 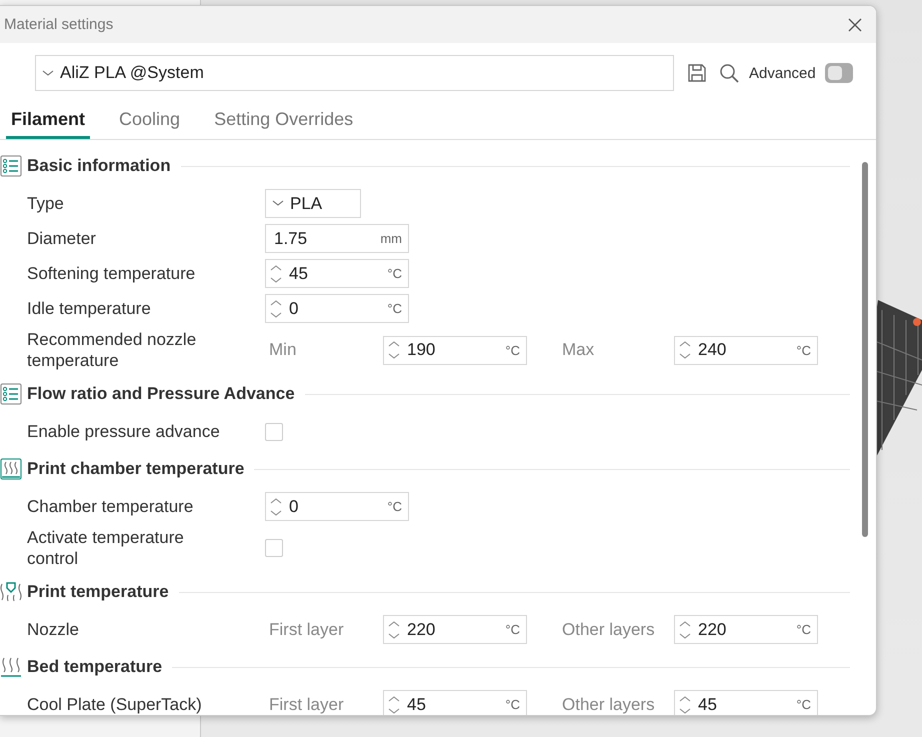 What do you see at coordinates (110, 506) in the screenshot?
I see `setting-label: Chamber temperature` at bounding box center [110, 506].